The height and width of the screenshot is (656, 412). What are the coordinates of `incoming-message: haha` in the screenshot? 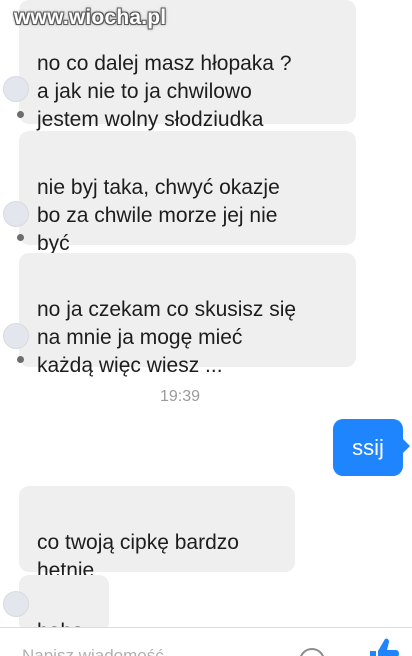 It's located at (56, 609).